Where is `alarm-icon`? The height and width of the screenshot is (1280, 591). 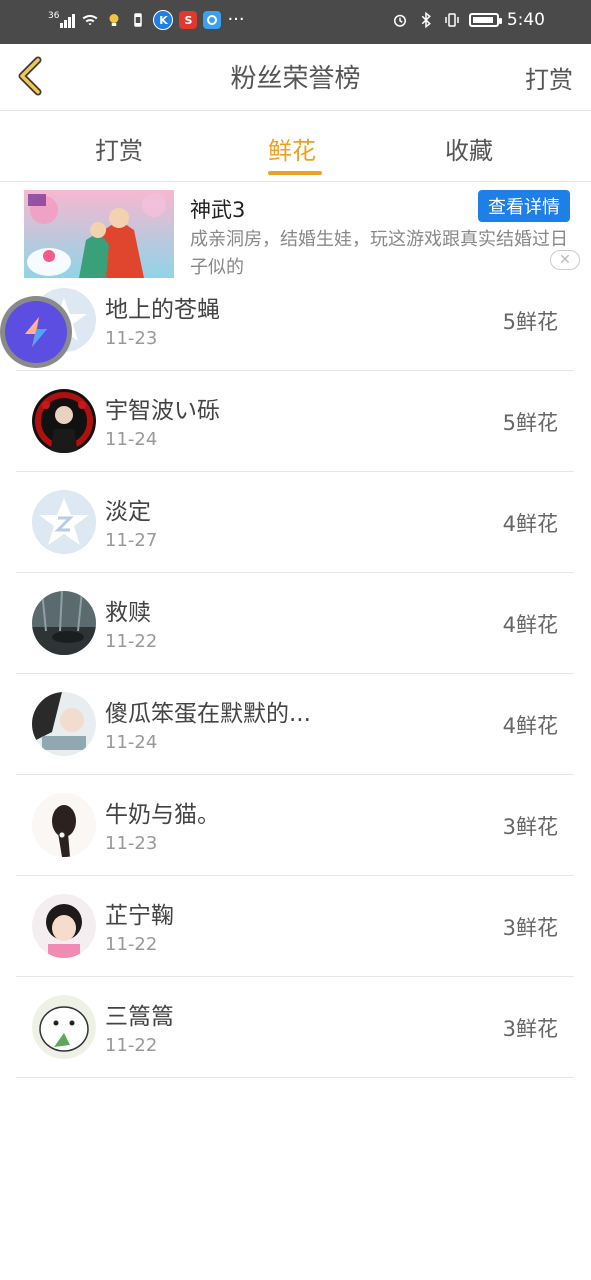
alarm-icon is located at coordinates (399, 20).